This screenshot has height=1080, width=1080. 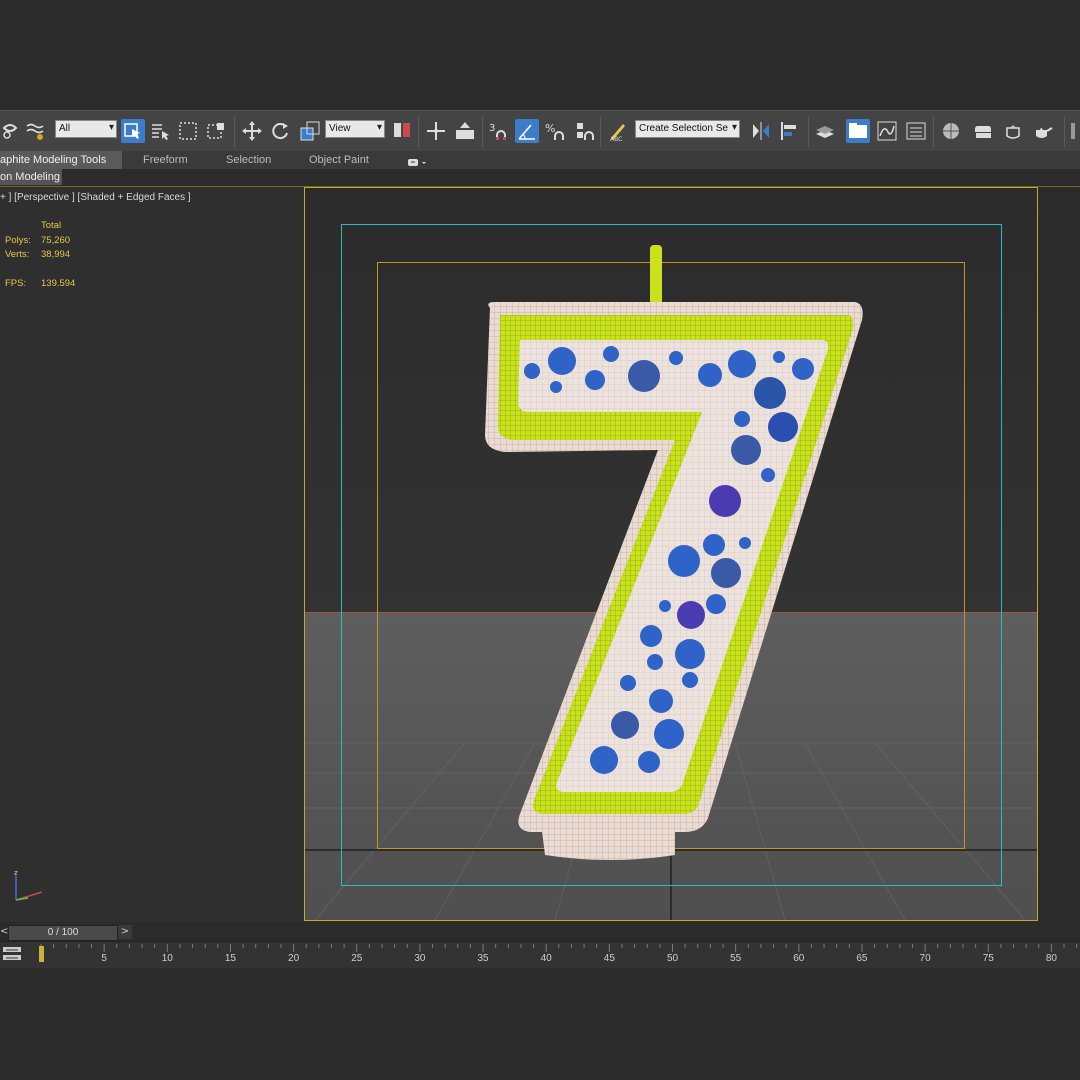 I want to click on rendered-frame-window-icon, so click(x=1013, y=131).